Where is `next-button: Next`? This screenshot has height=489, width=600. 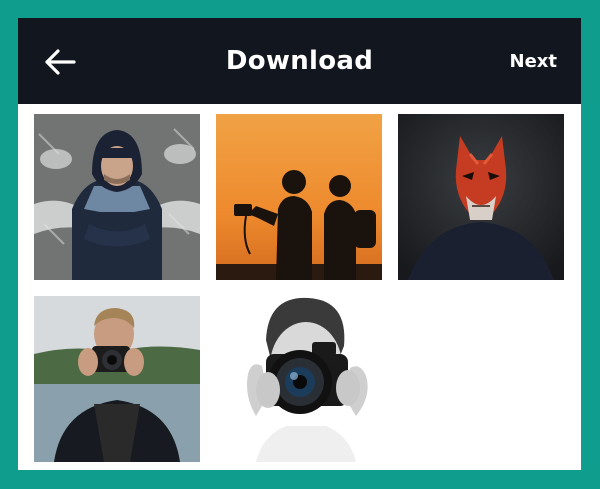 next-button: Next is located at coordinates (534, 61).